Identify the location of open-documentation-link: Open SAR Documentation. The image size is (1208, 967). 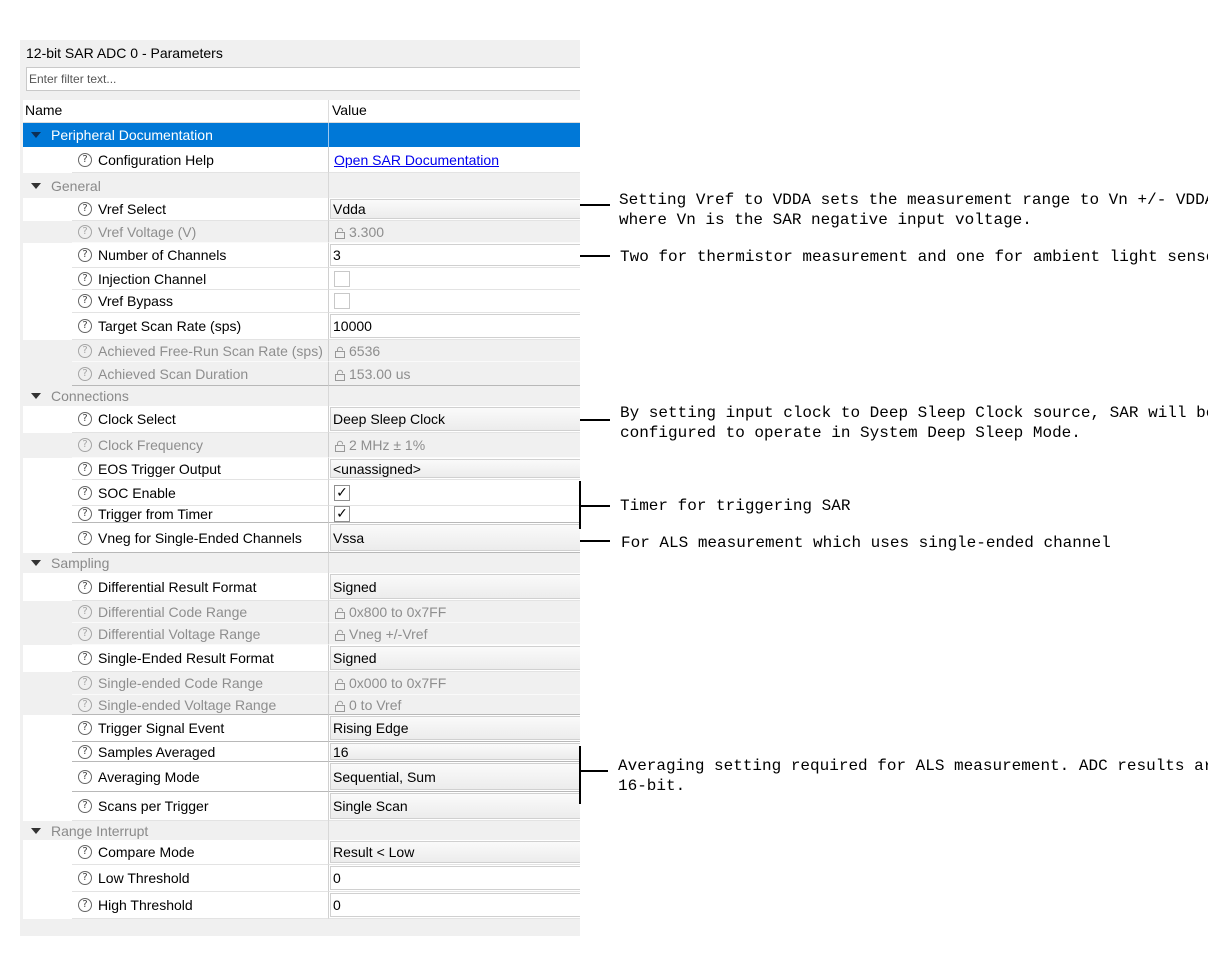
(416, 160).